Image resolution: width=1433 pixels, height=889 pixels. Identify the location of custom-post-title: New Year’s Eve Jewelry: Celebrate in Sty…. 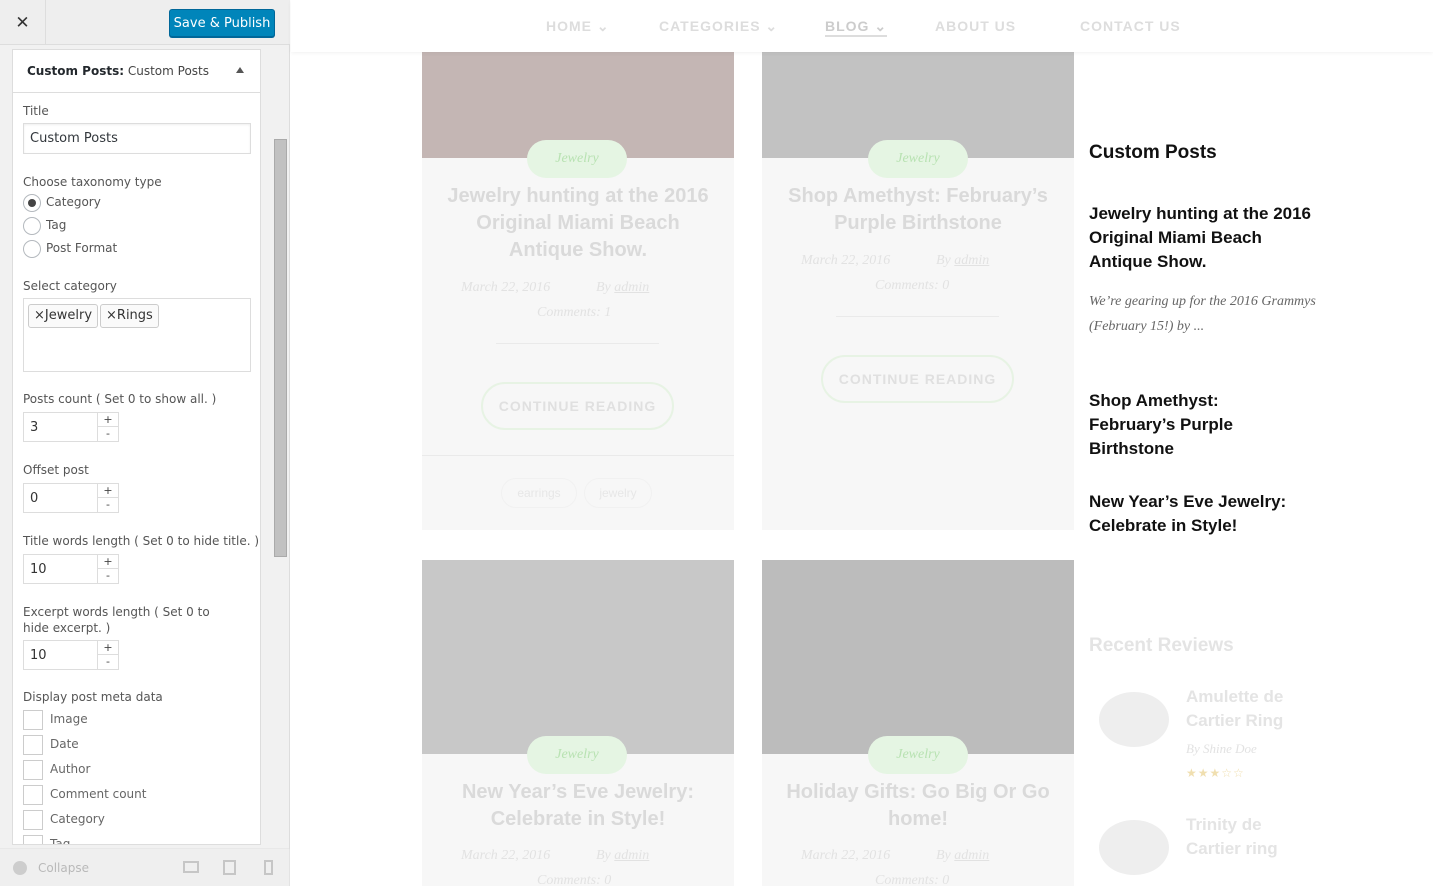
(1204, 514).